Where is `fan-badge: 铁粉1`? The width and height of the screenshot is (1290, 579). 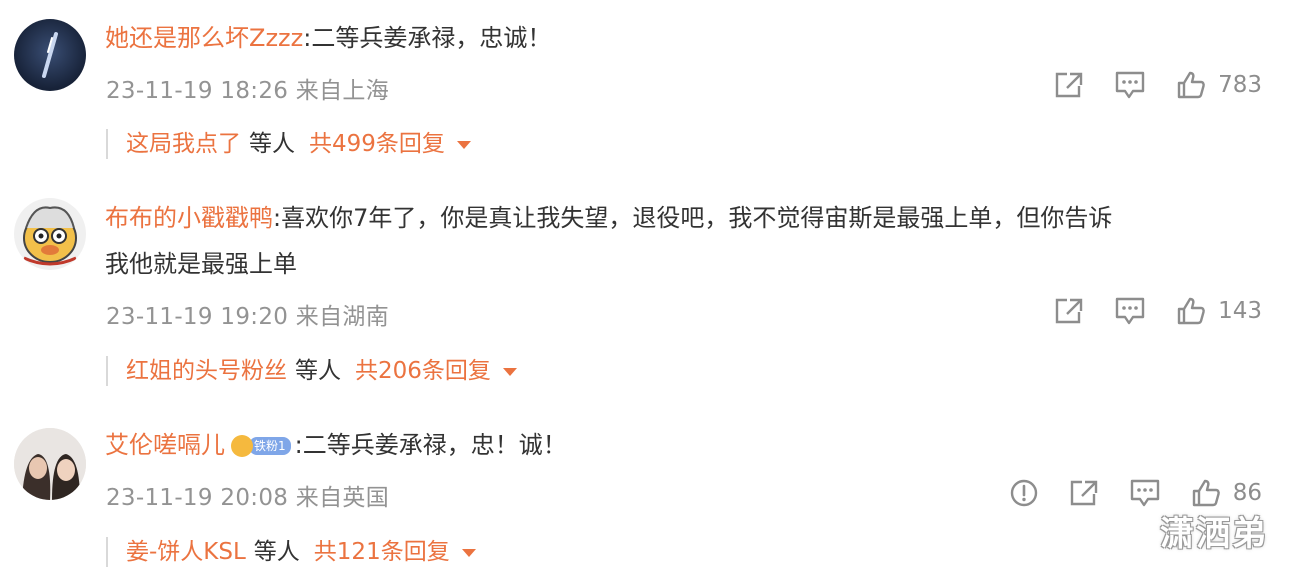
fan-badge: 铁粉1 is located at coordinates (261, 446).